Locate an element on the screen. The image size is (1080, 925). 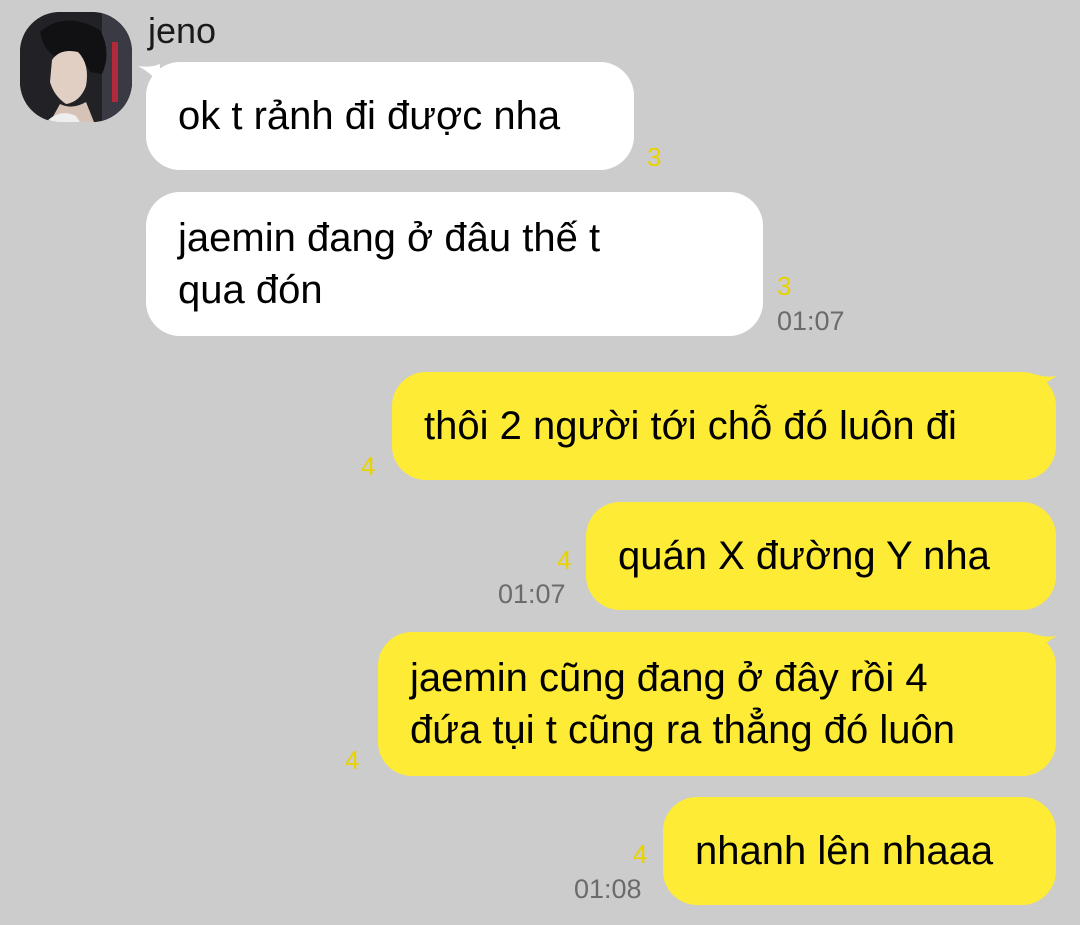
message-text: quán X đường Y nha is located at coordinates (804, 556).